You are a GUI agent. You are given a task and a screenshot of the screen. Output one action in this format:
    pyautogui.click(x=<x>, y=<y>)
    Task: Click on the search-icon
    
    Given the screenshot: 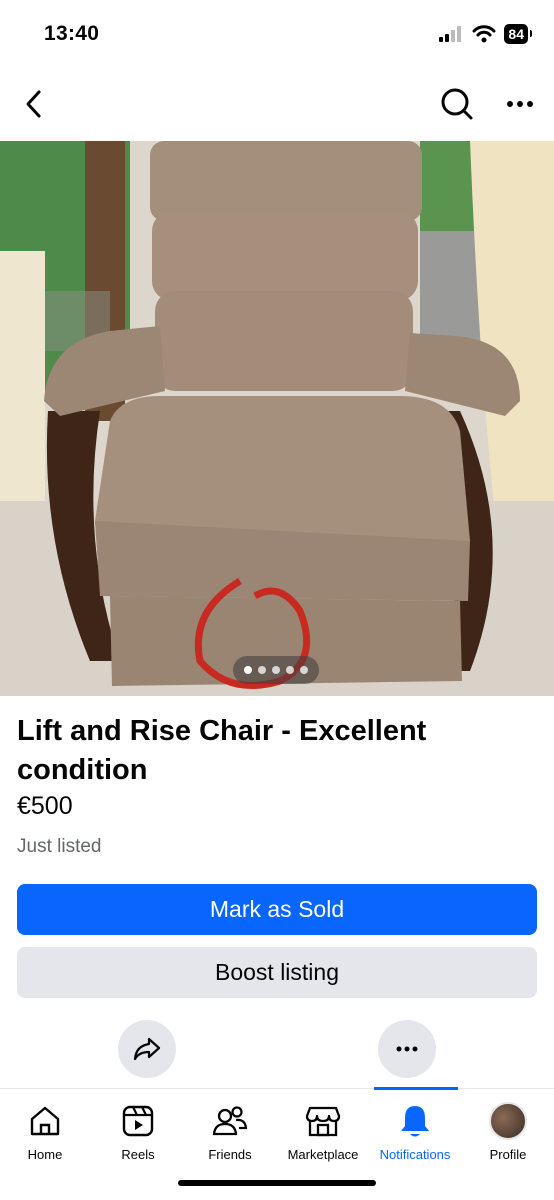 What is the action you would take?
    pyautogui.click(x=457, y=104)
    